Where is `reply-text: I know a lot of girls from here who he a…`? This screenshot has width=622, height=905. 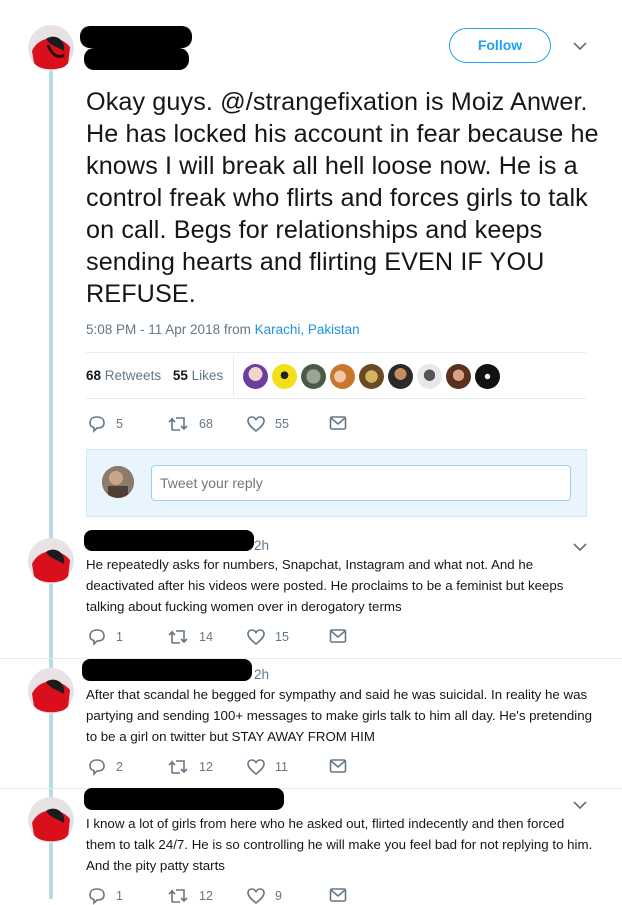
reply-text: I know a lot of girls from here who he a… is located at coordinates (339, 844).